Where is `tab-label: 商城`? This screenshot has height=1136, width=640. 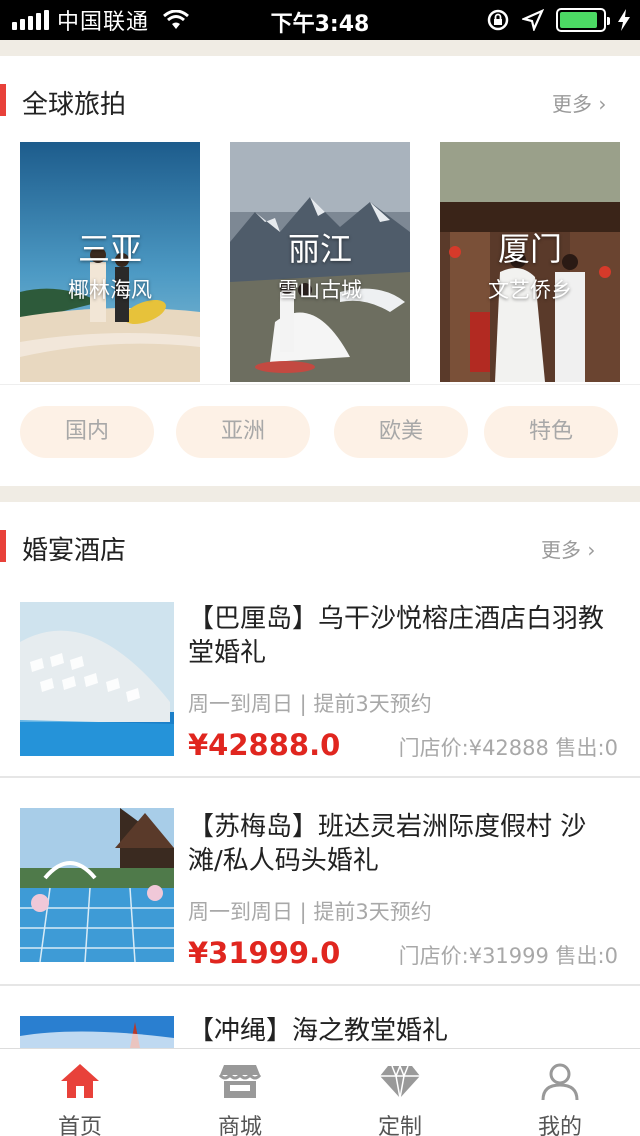
tab-label: 商城 is located at coordinates (239, 1125).